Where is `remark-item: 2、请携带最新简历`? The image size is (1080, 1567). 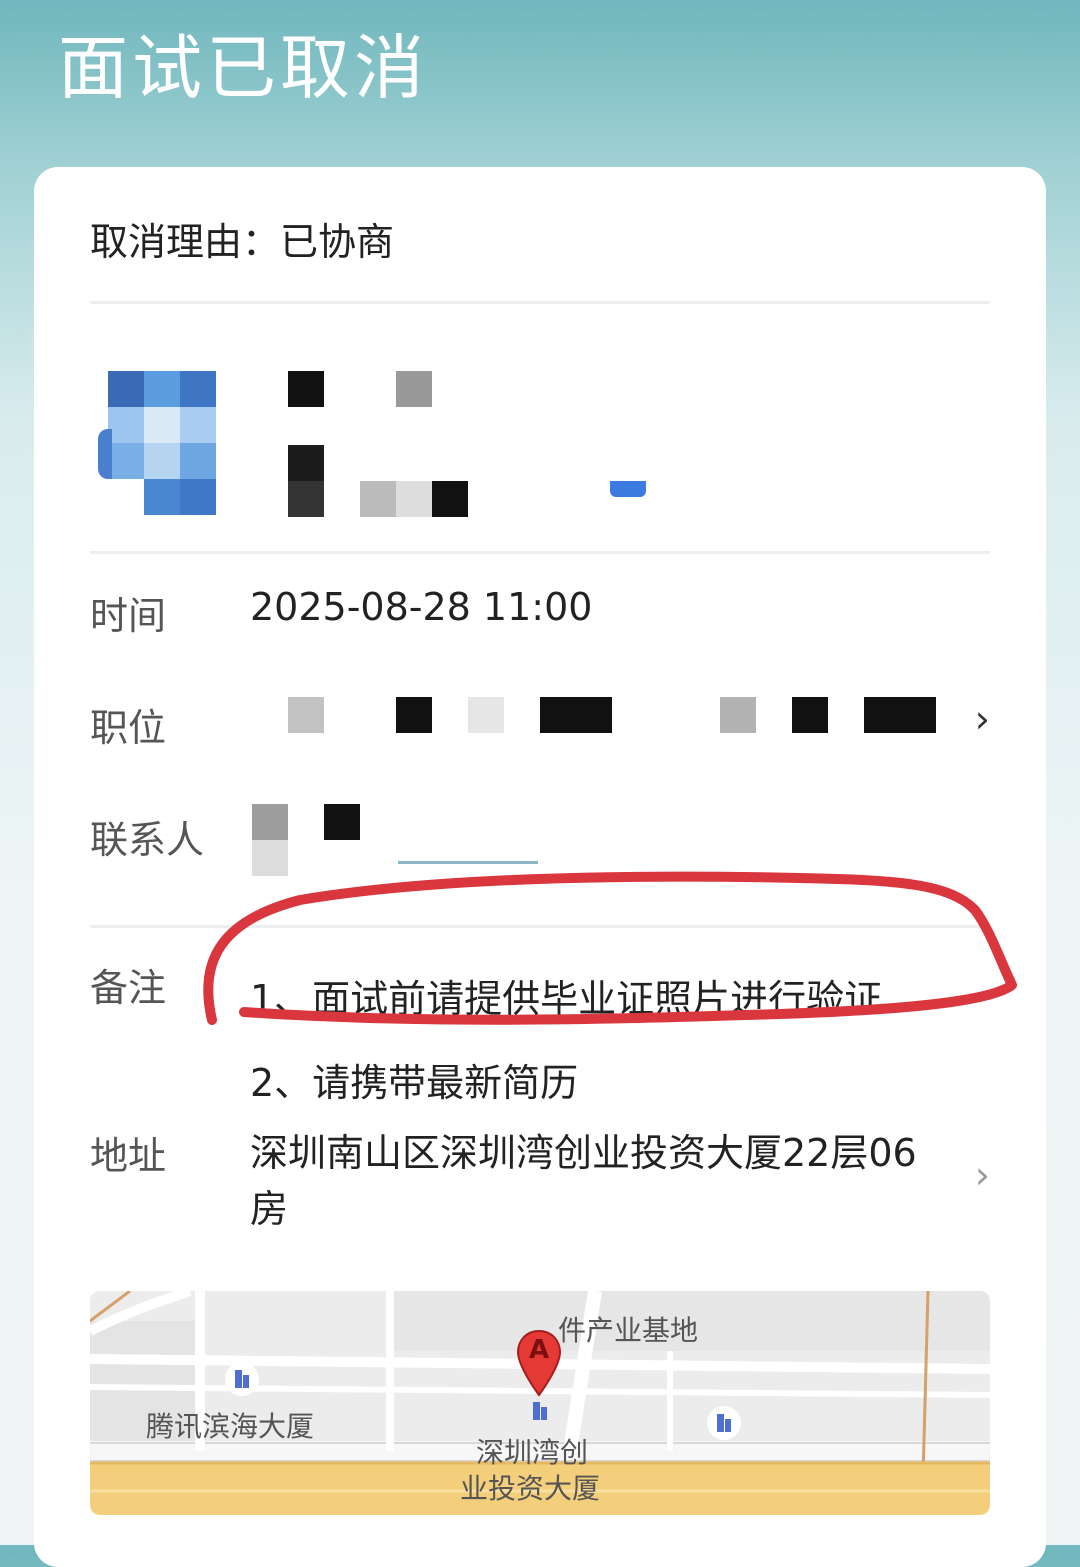 remark-item: 2、请携带最新简历 is located at coordinates (414, 1083).